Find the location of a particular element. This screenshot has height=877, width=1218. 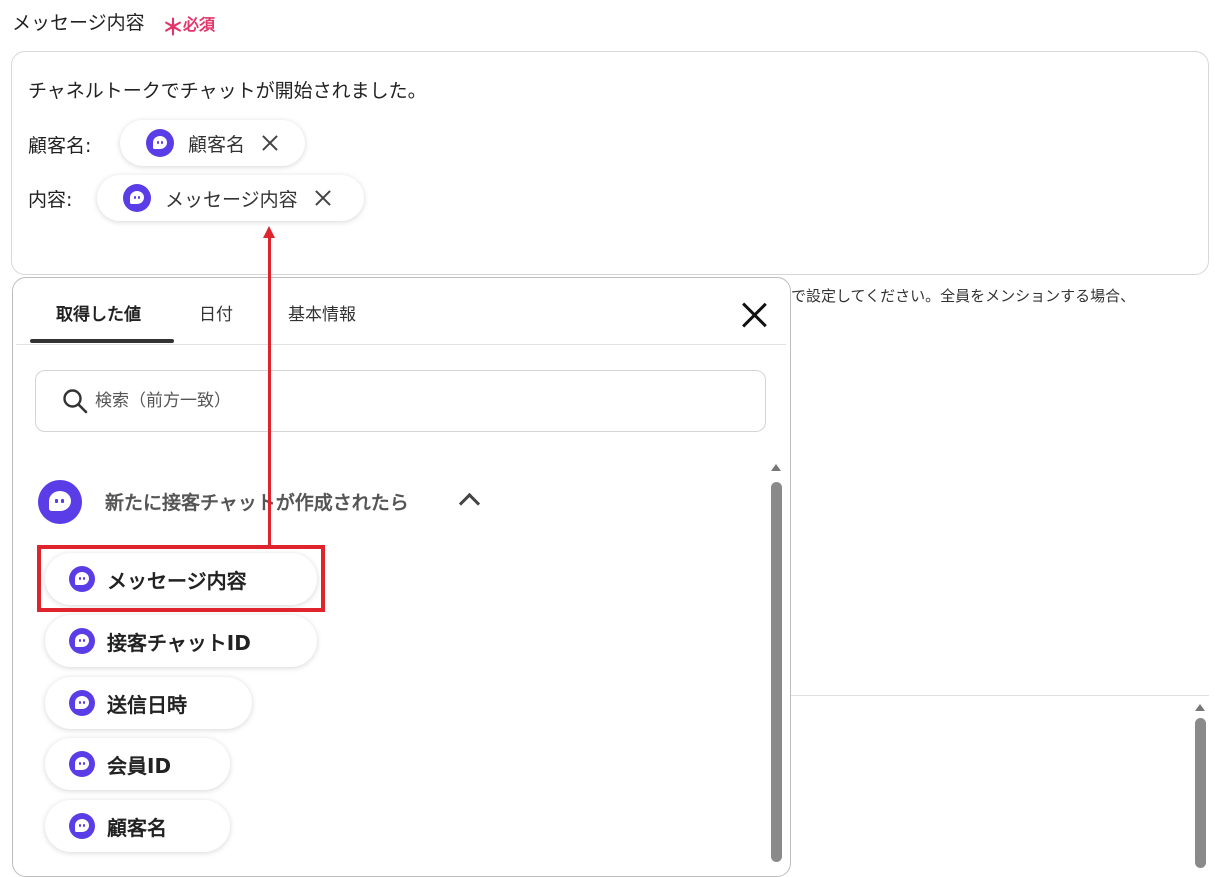

annotation-arrowhead is located at coordinates (269, 232).